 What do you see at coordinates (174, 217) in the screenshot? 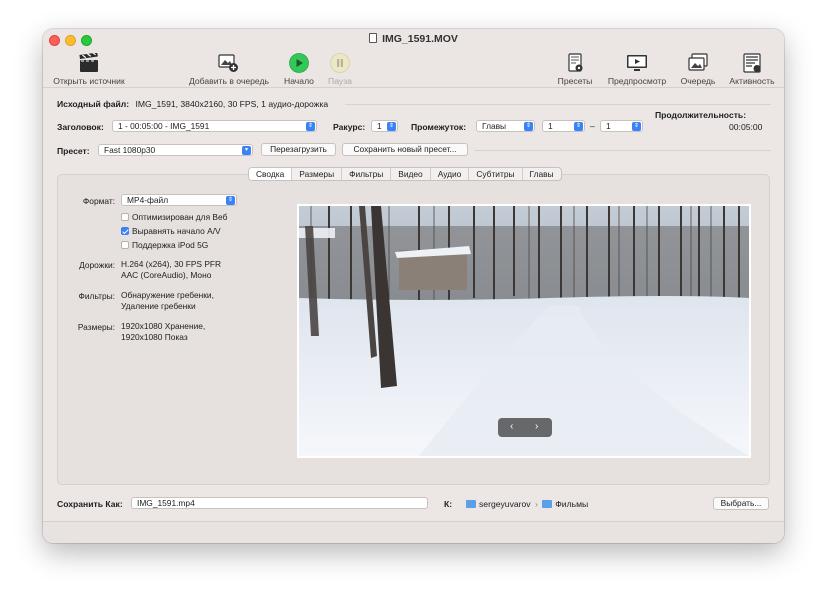
I see `optimize-web-checkbox: Оптимизирован для Веб` at bounding box center [174, 217].